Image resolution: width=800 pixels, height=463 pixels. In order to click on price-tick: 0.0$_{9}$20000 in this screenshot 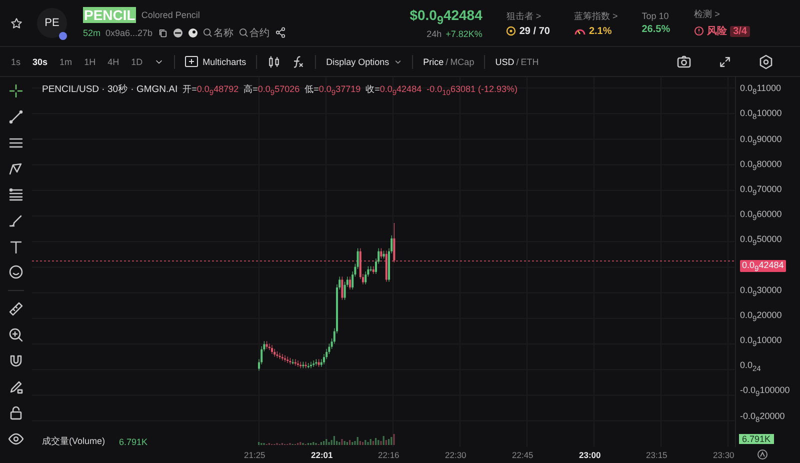, I will do `click(761, 316)`.